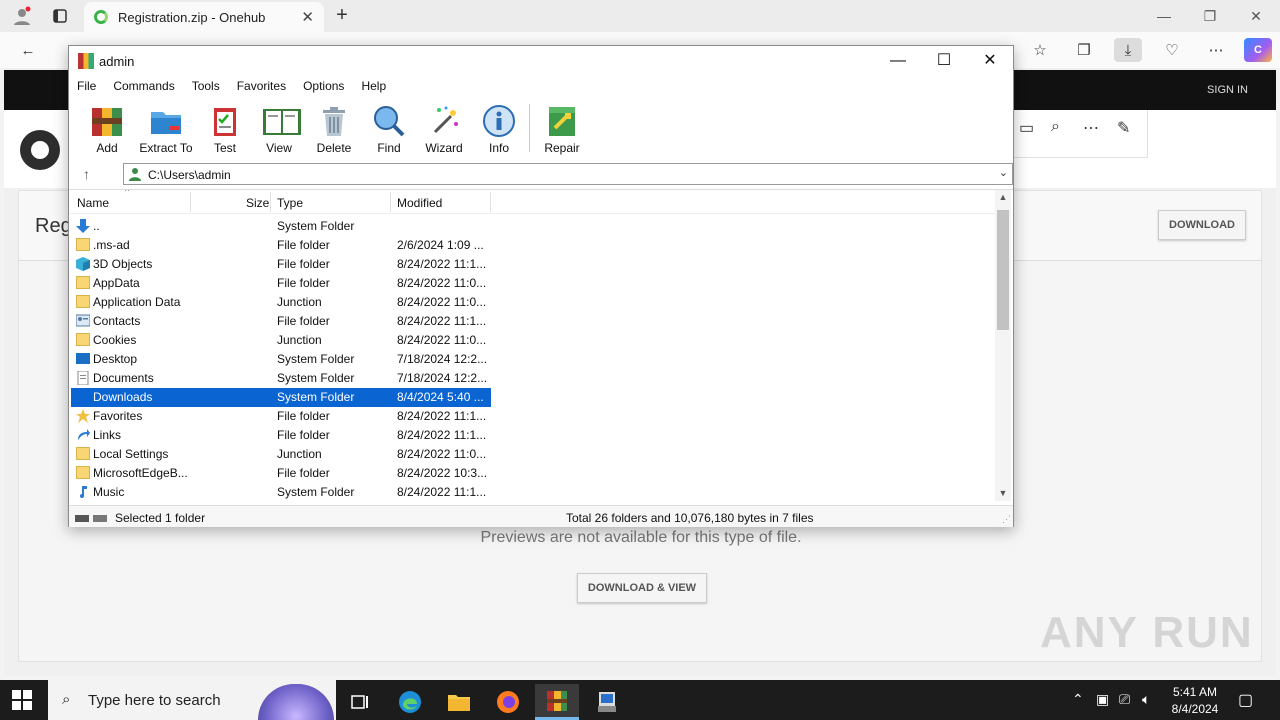 The image size is (1280, 720). I want to click on scroll-up-icon: ▲, so click(1003, 197).